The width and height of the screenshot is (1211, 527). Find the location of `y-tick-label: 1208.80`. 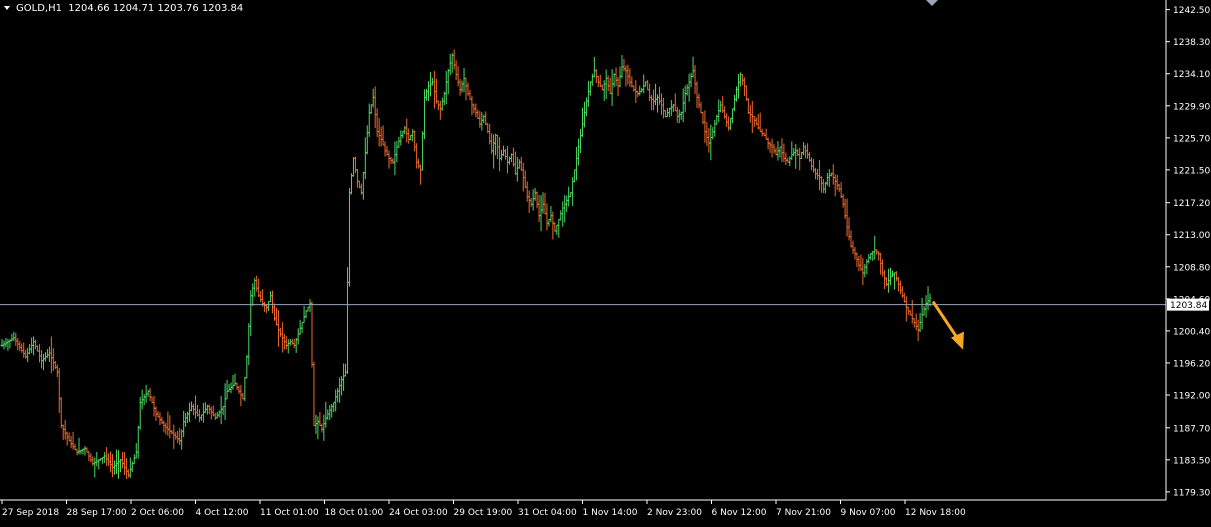

y-tick-label: 1208.80 is located at coordinates (1191, 268).